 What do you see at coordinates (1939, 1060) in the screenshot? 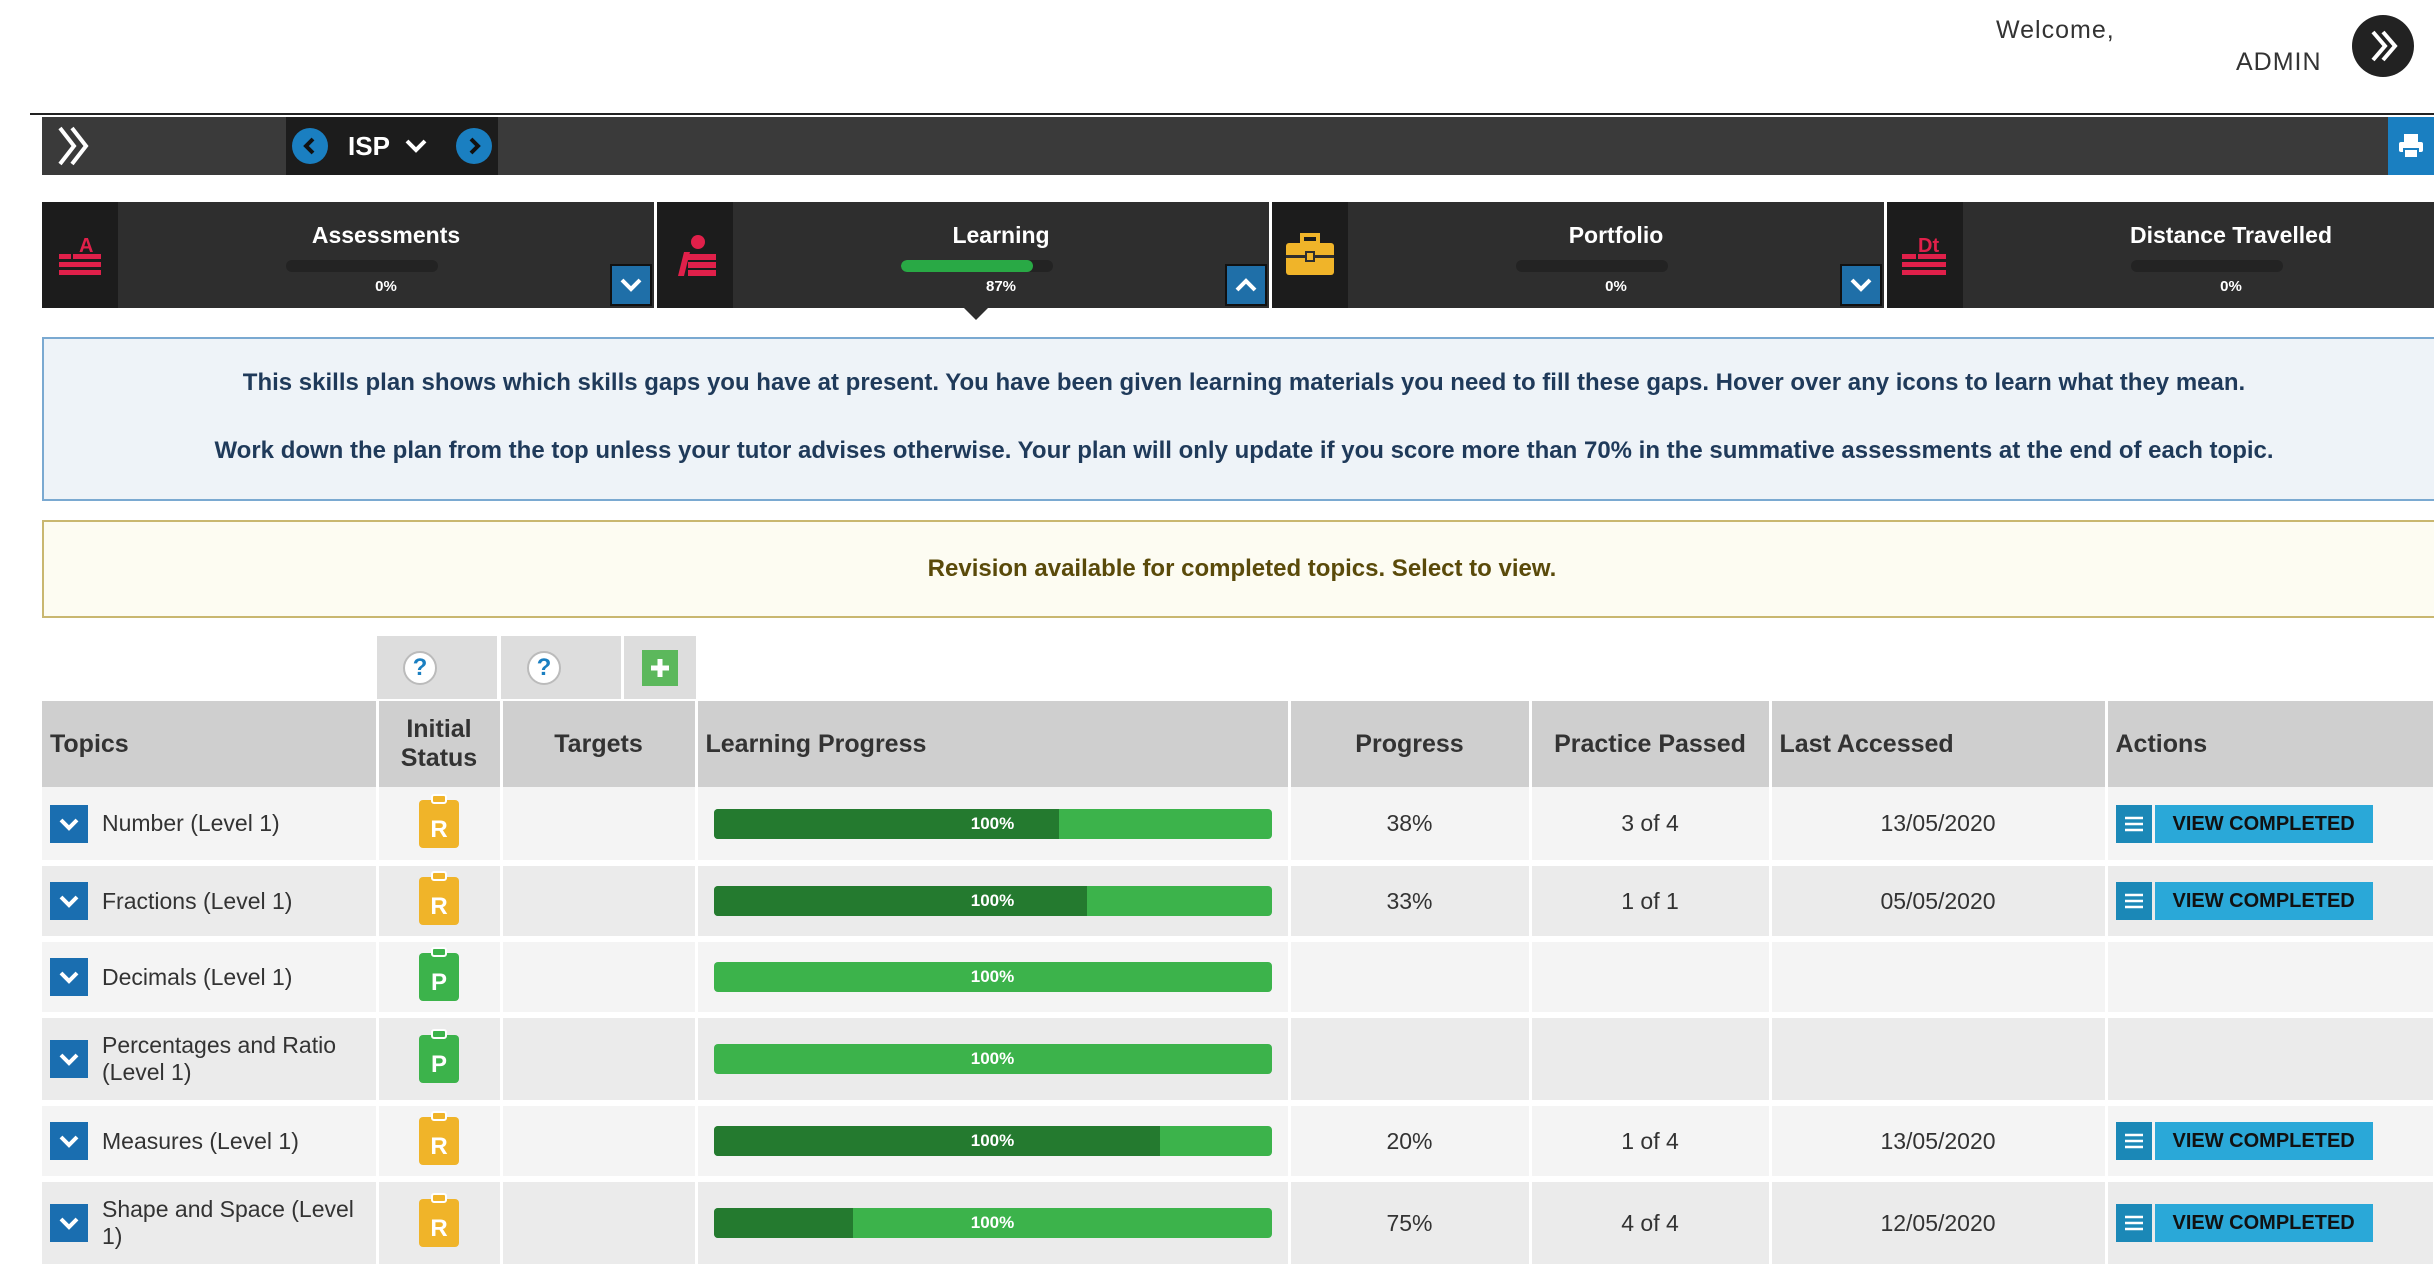
I see `last-accessed-value` at bounding box center [1939, 1060].